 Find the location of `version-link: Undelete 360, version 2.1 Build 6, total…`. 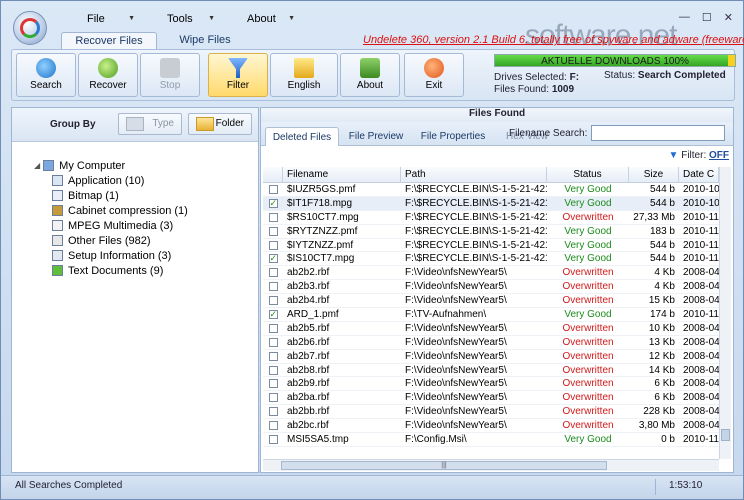

version-link: Undelete 360, version 2.1 Build 6, total… is located at coordinates (553, 40).